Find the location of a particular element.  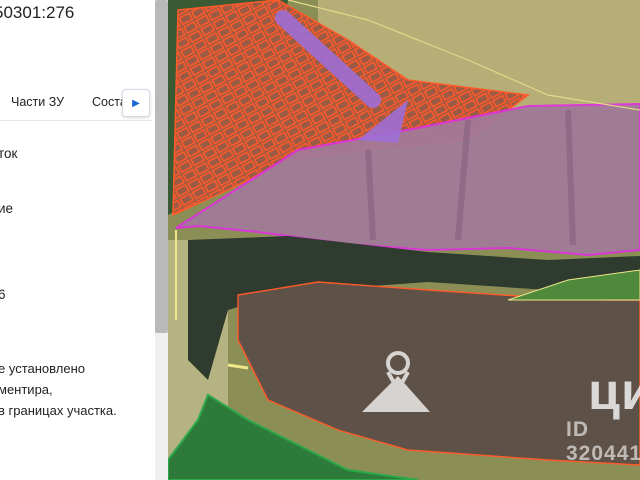

info-value: ток is located at coordinates (9, 153).